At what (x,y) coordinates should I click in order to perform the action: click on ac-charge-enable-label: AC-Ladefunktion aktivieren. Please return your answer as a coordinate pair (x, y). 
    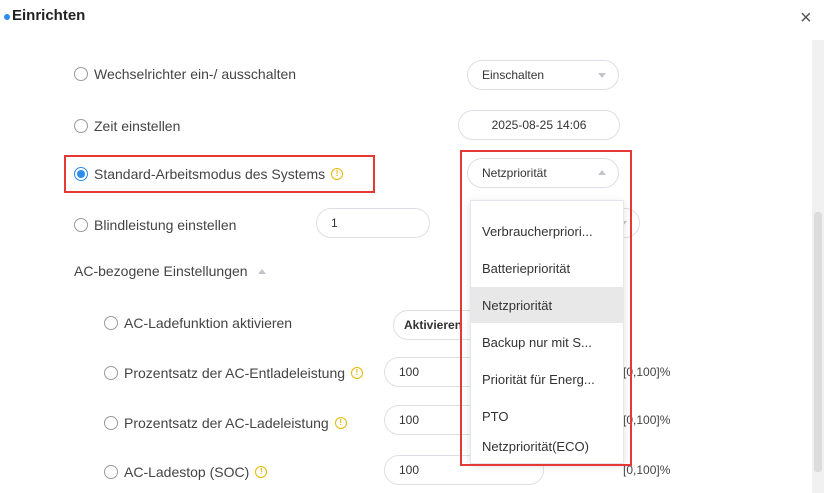
    Looking at the image, I should click on (208, 323).